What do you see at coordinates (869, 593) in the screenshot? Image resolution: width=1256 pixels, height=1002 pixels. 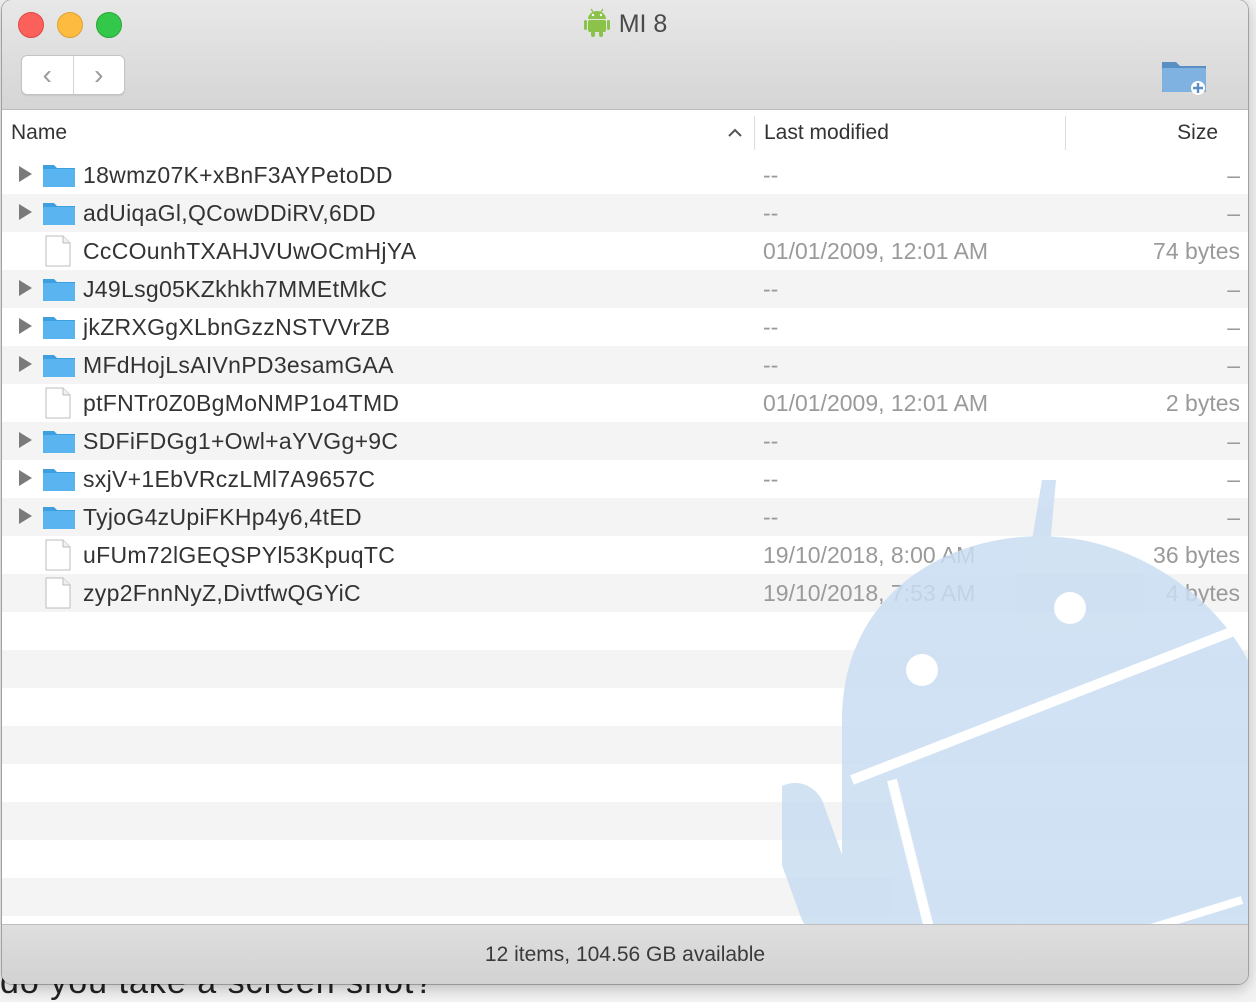 I see `file-last-modified: 19/10/2018, 7:53 AM` at bounding box center [869, 593].